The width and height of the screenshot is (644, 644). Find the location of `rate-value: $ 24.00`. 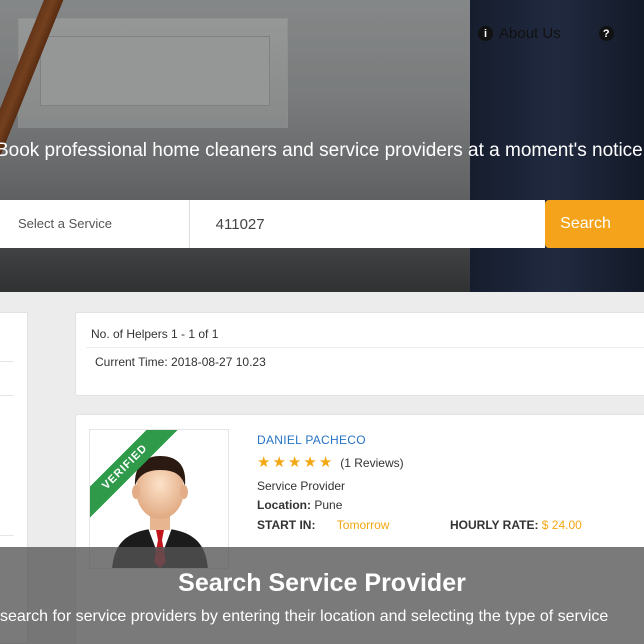

rate-value: $ 24.00 is located at coordinates (561, 525).